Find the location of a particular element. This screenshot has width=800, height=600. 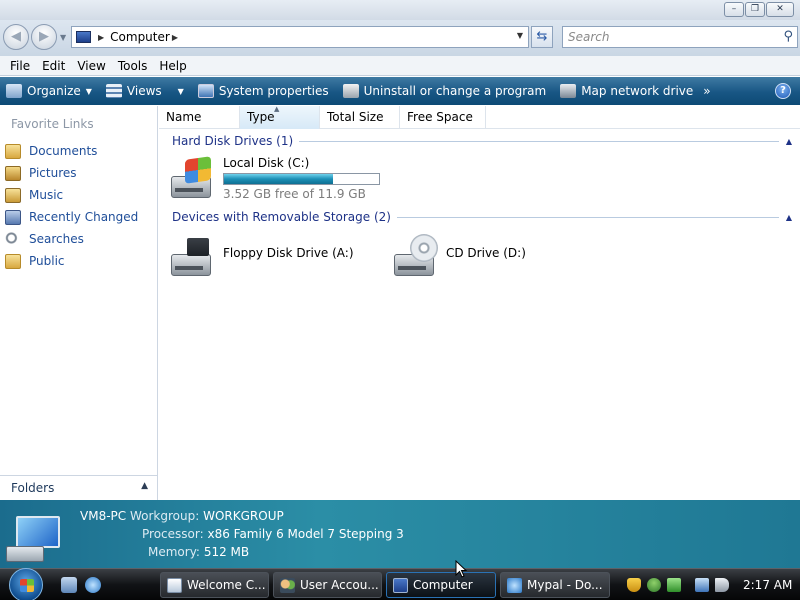

memory-line: Memory: 512 MB is located at coordinates (198, 552).